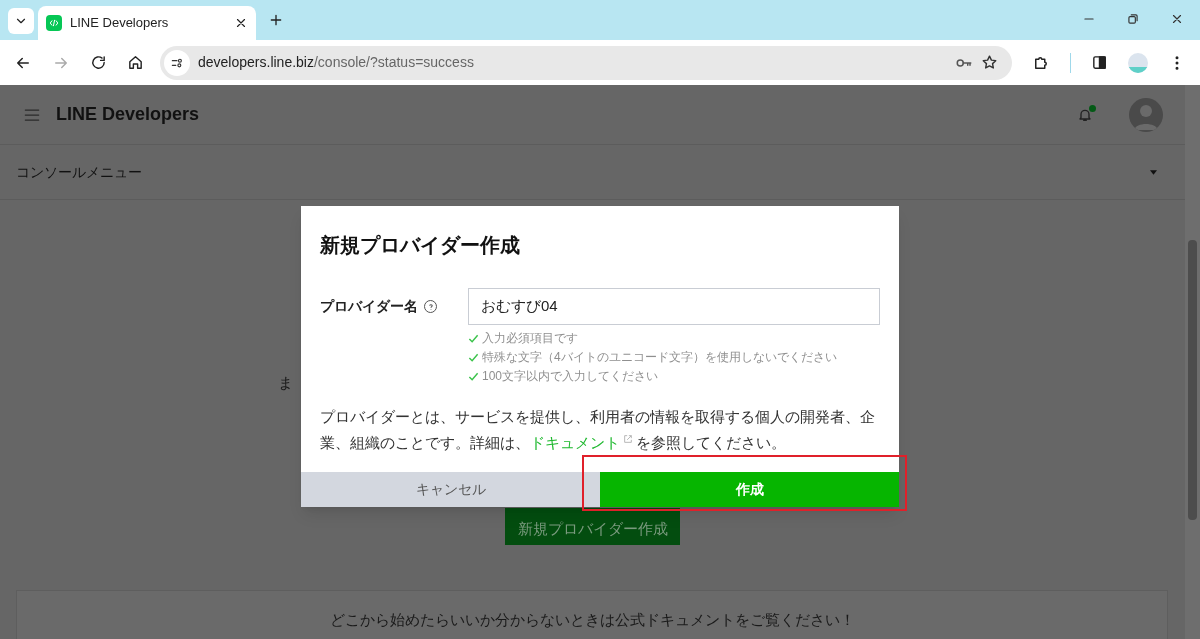  I want to click on tab-title: LINE Developers, so click(120, 23).